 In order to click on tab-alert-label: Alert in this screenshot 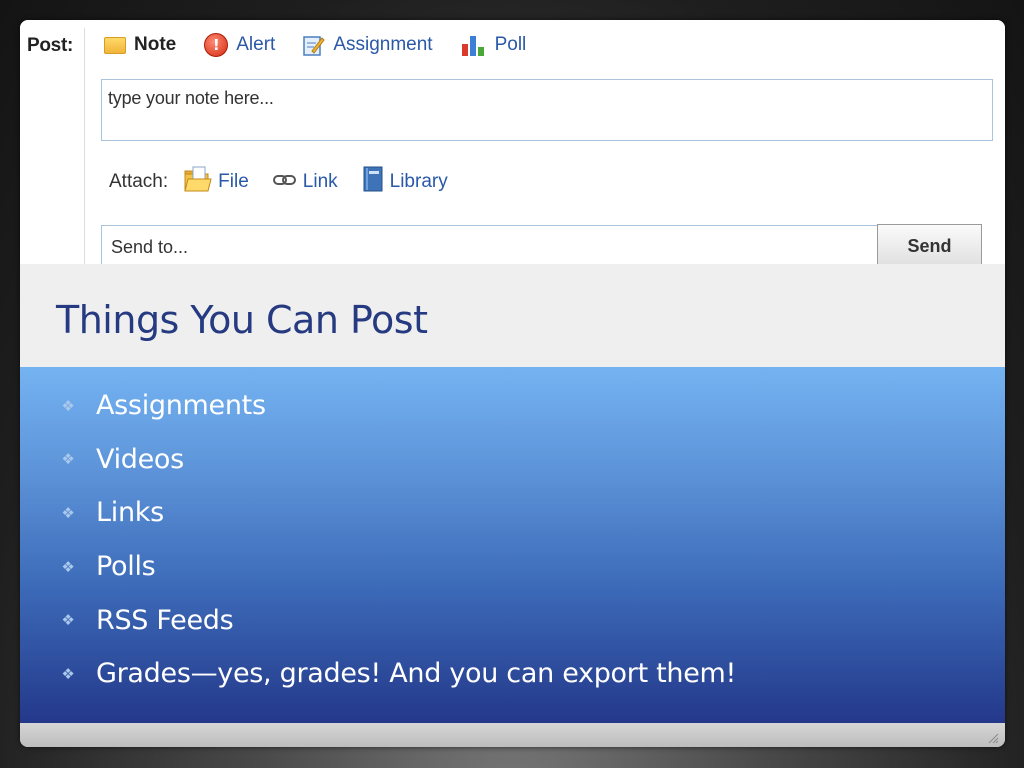, I will do `click(256, 44)`.